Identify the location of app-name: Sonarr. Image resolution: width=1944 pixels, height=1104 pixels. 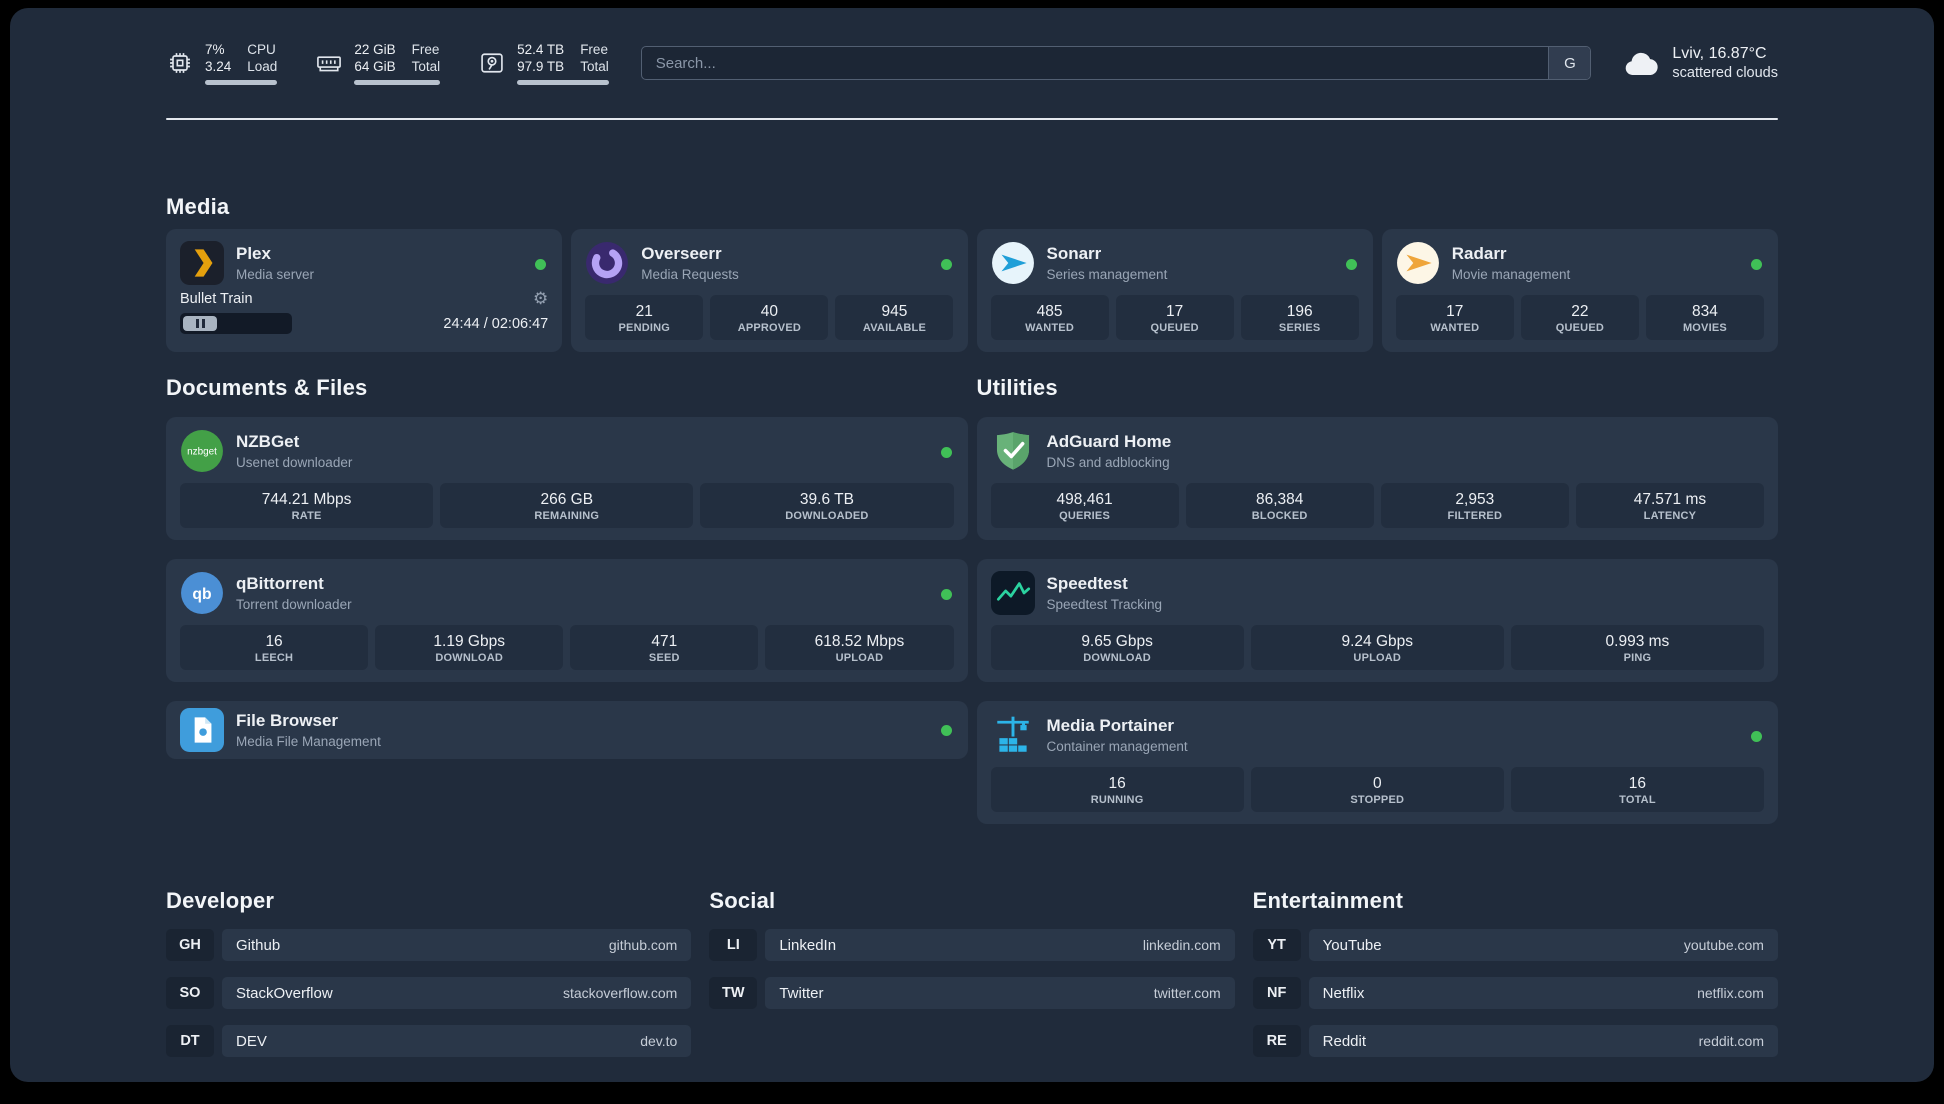
(1074, 253).